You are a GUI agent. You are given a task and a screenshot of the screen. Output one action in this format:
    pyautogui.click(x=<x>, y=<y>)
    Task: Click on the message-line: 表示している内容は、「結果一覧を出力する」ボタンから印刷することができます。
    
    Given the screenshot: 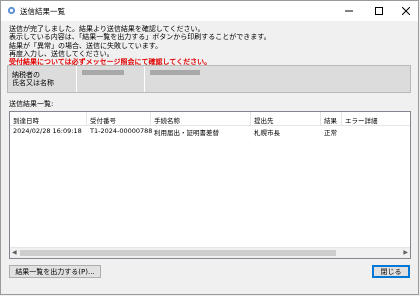 What is the action you would take?
    pyautogui.click(x=140, y=37)
    